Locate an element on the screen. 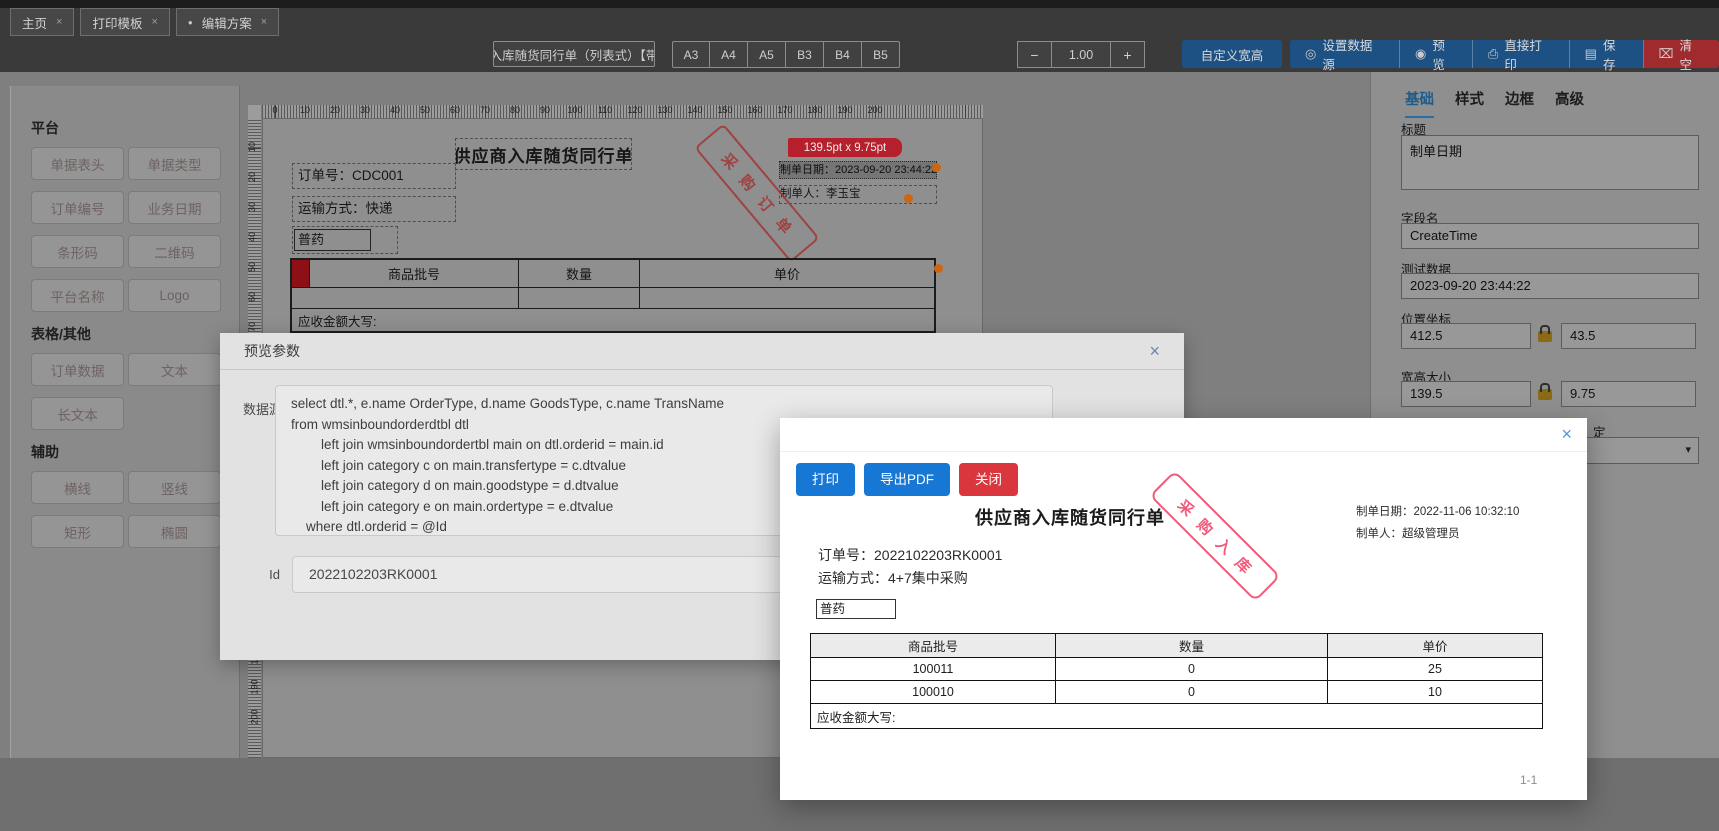 Image resolution: width=1719 pixels, height=831 pixels. save-icon: ▤ is located at coordinates (1590, 53).